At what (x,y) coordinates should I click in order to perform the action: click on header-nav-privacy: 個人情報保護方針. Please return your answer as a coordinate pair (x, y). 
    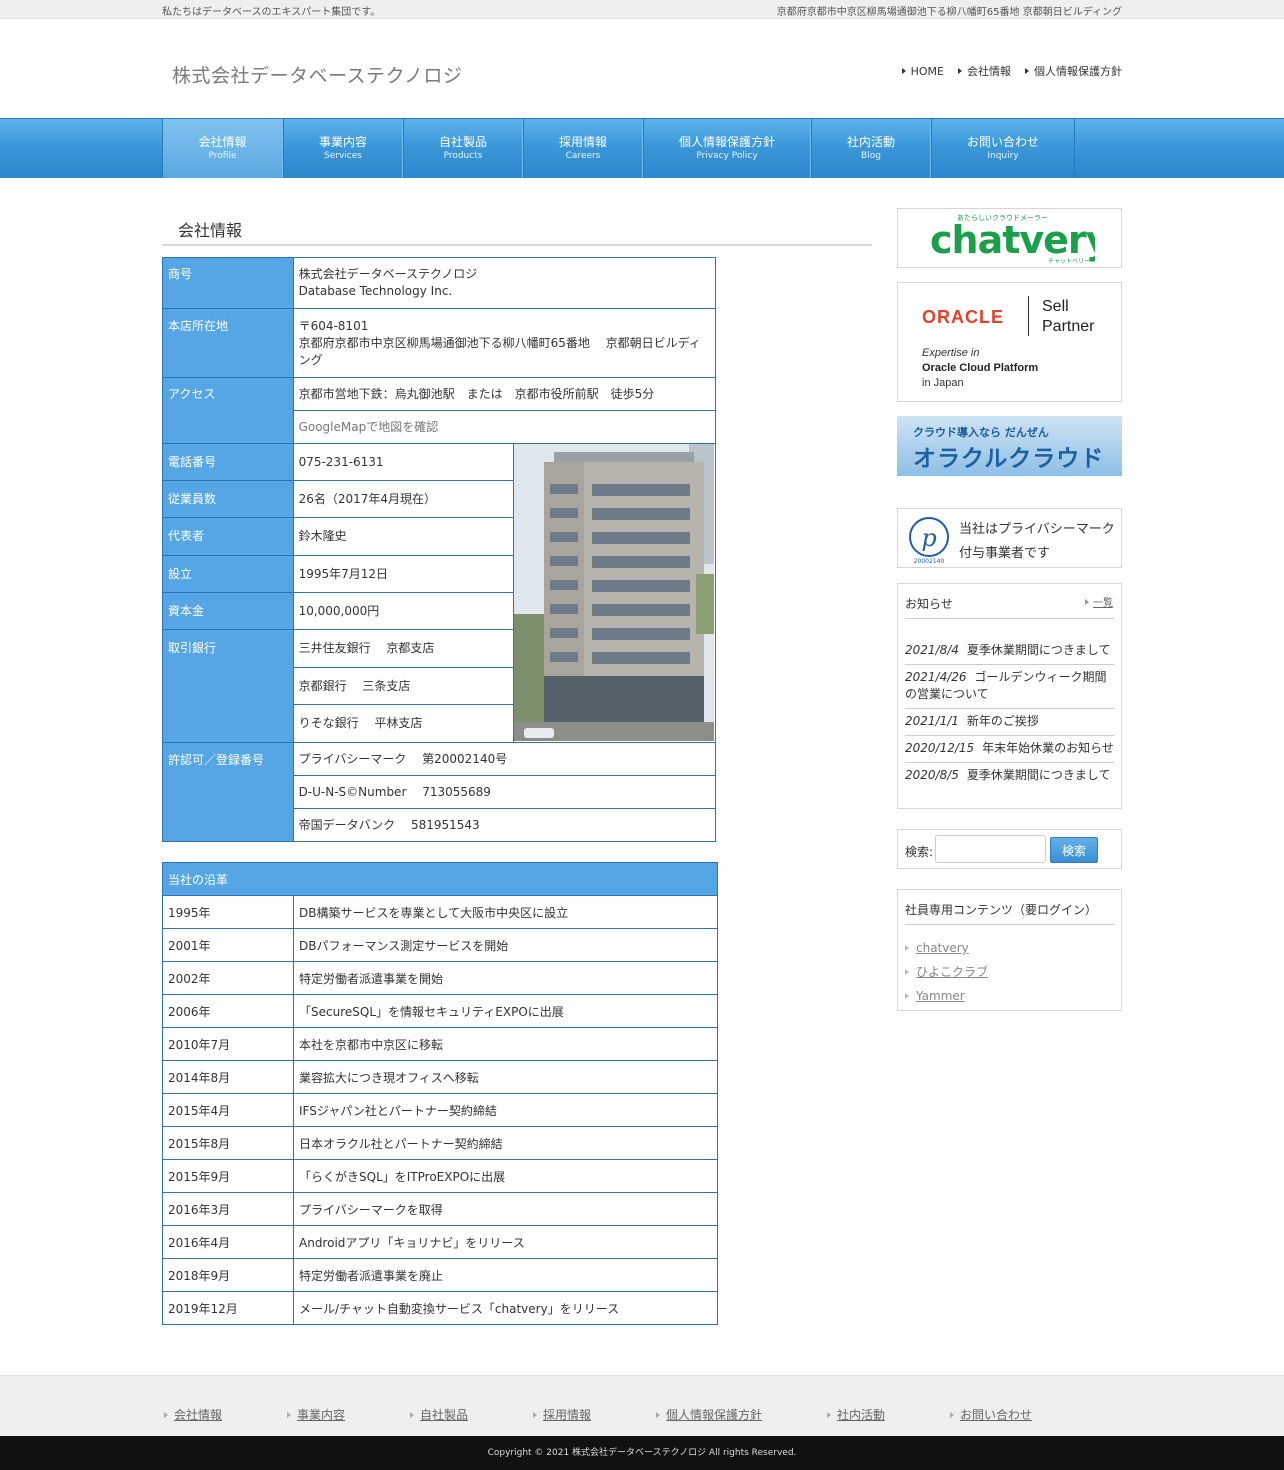
    Looking at the image, I should click on (1073, 71).